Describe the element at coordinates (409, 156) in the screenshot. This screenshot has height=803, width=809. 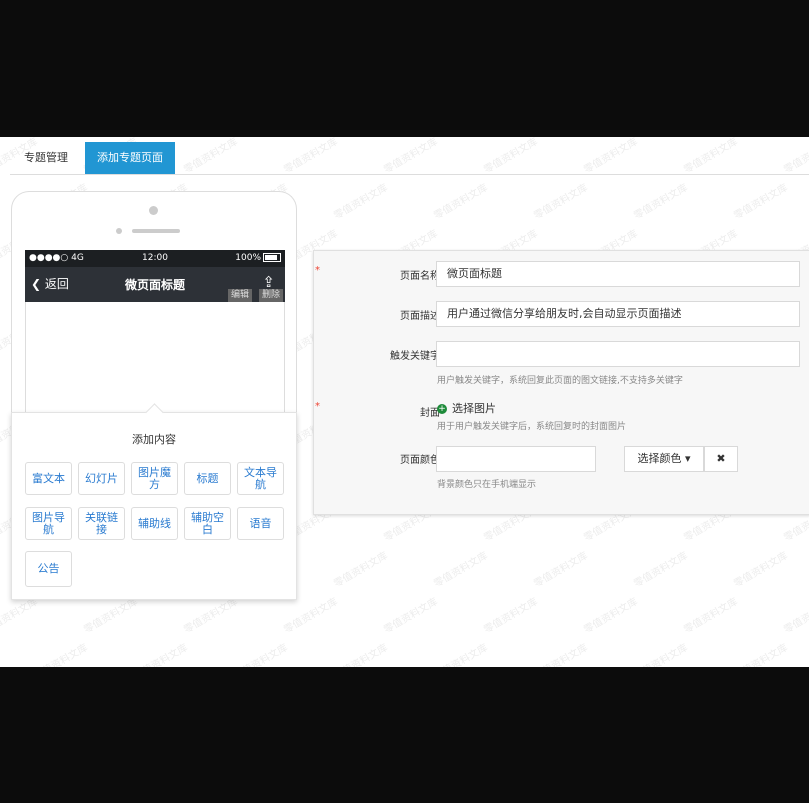
I see `tab-bar: 专题管理 添加专题页面` at that location.